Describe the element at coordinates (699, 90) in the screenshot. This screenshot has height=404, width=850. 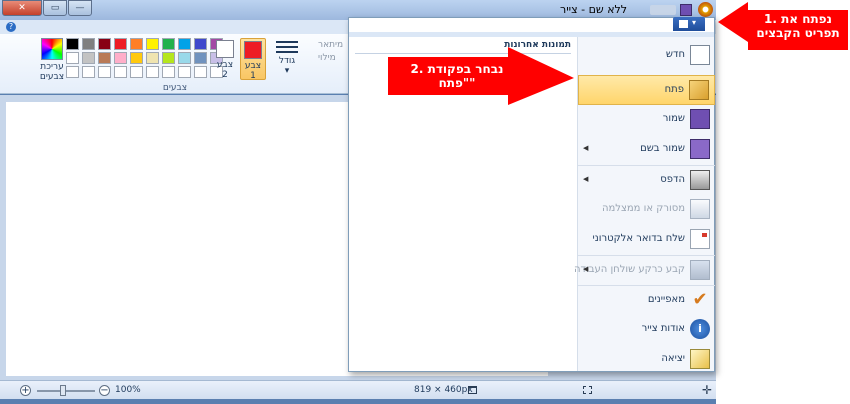
I see `open-icon` at that location.